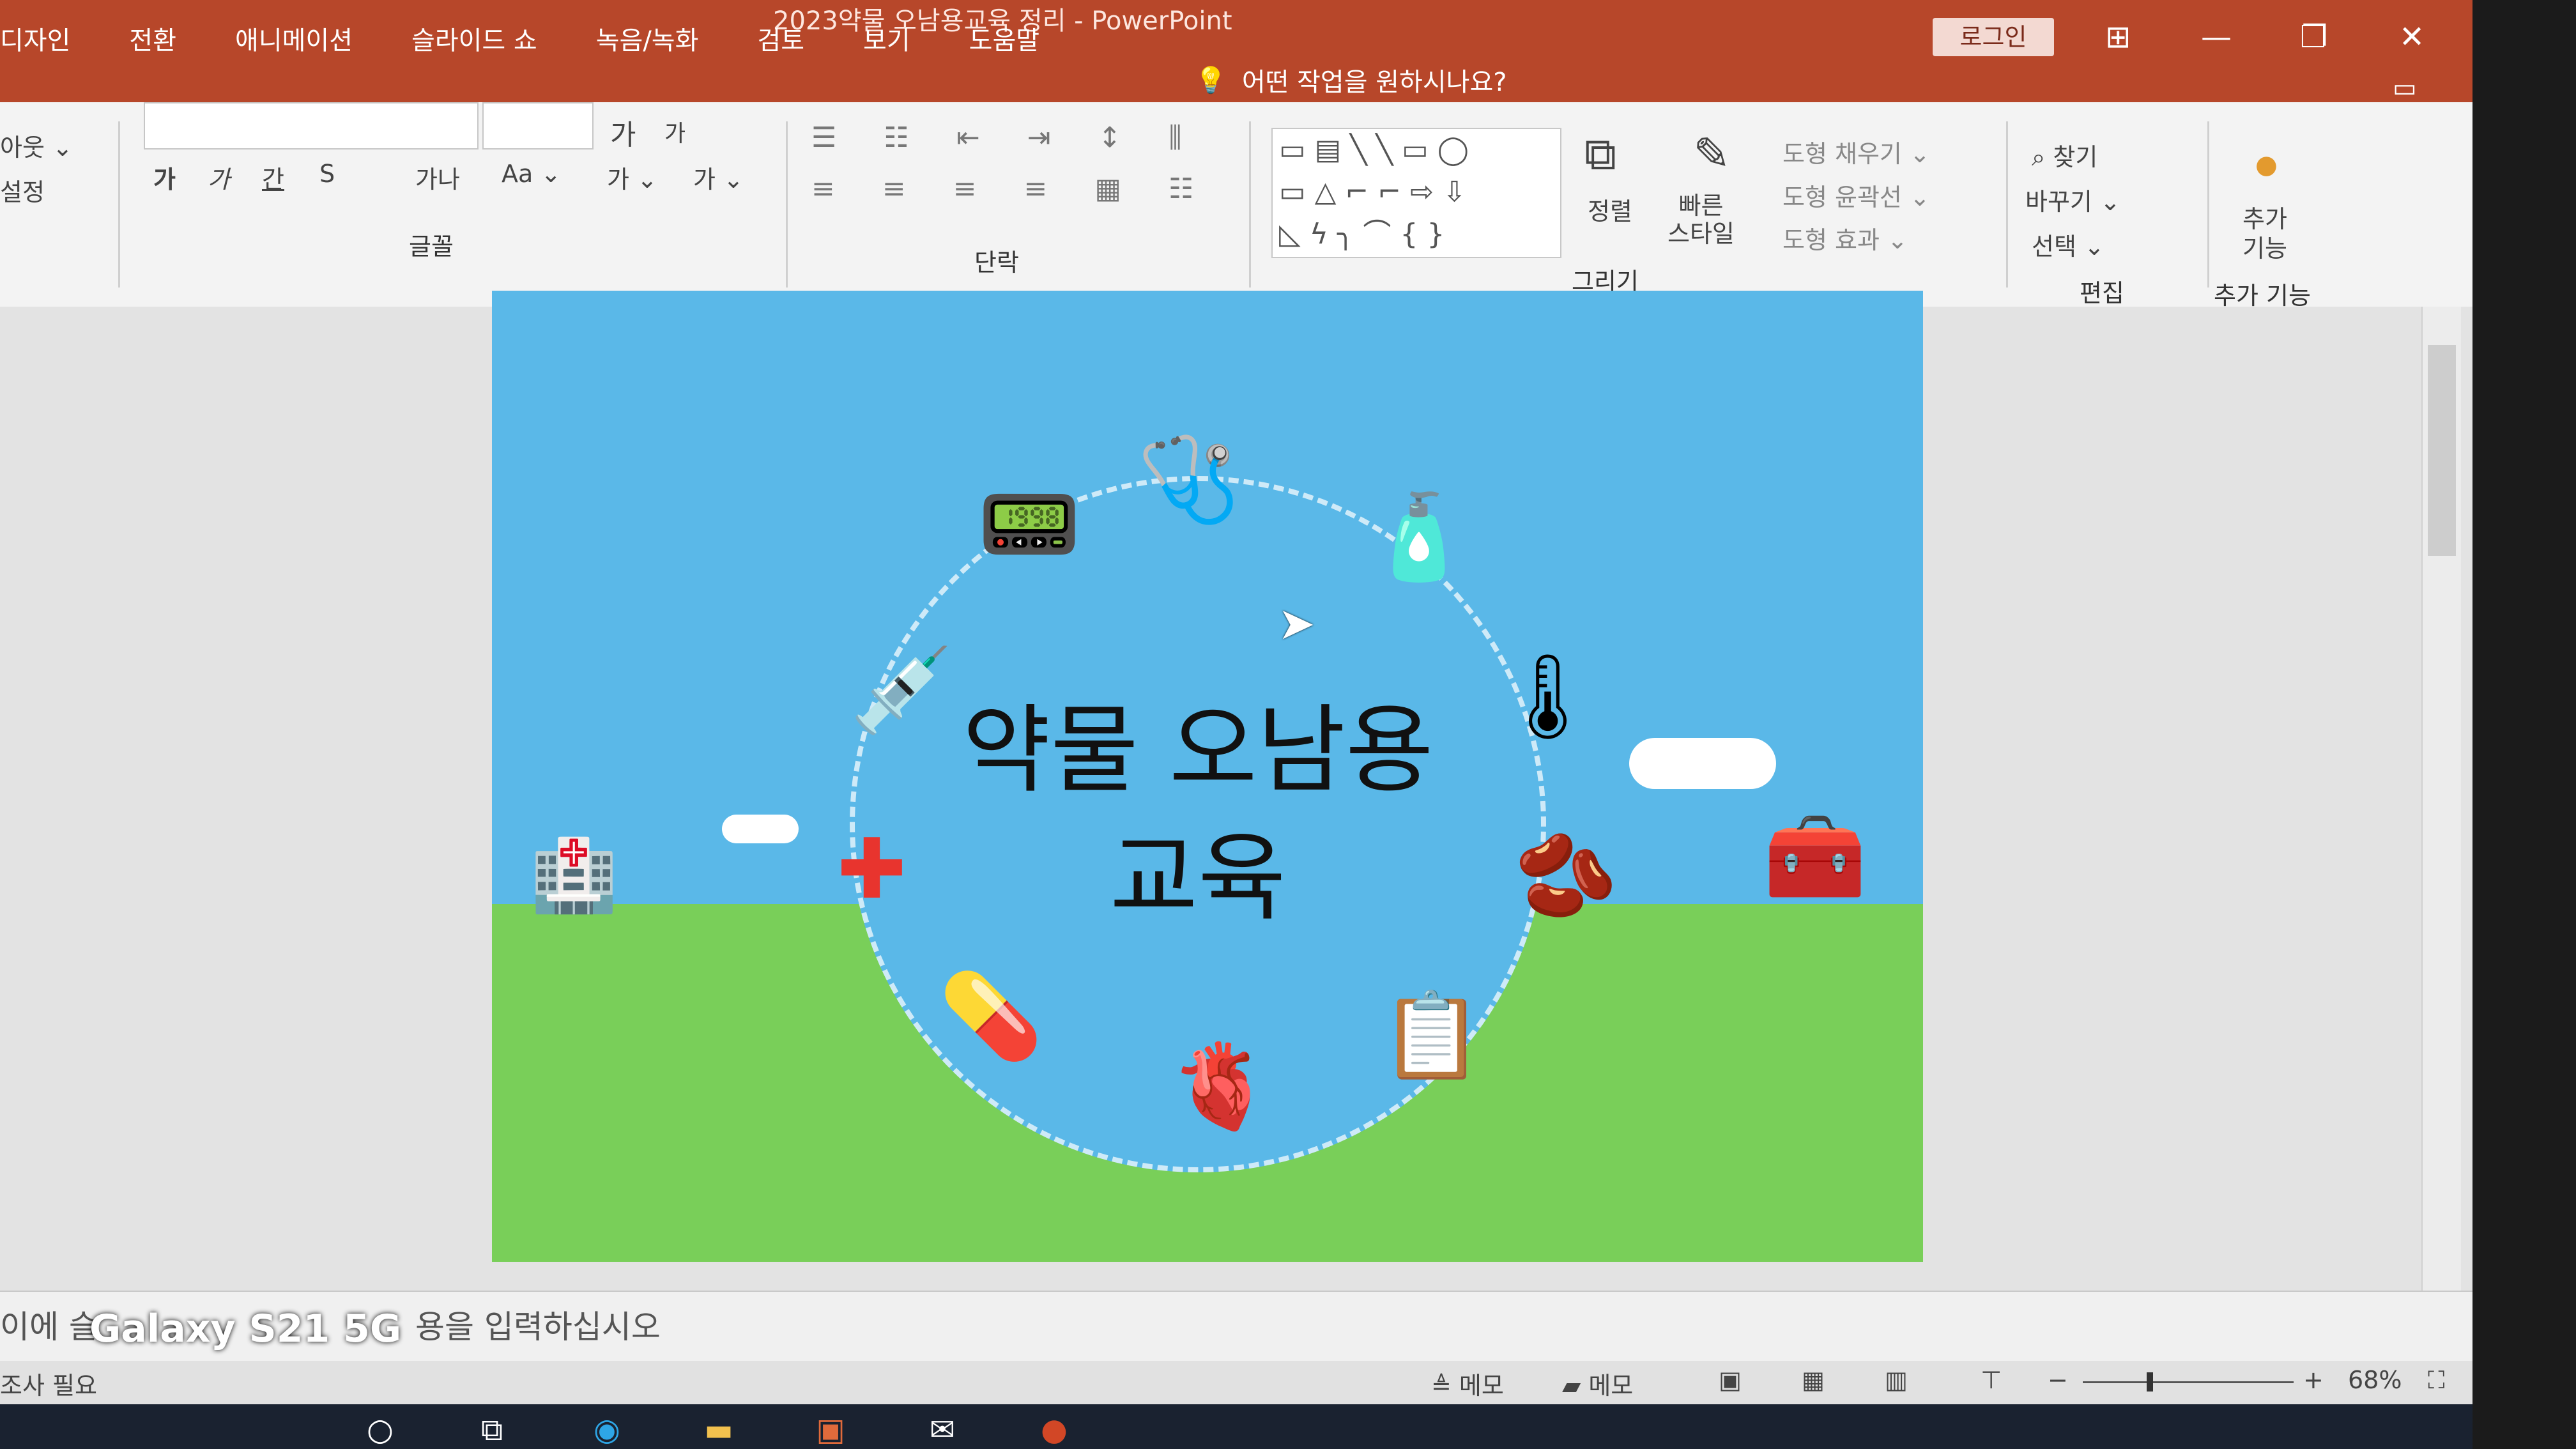 This screenshot has height=1449, width=2576. What do you see at coordinates (886, 38) in the screenshot?
I see `tab-view: 보기` at bounding box center [886, 38].